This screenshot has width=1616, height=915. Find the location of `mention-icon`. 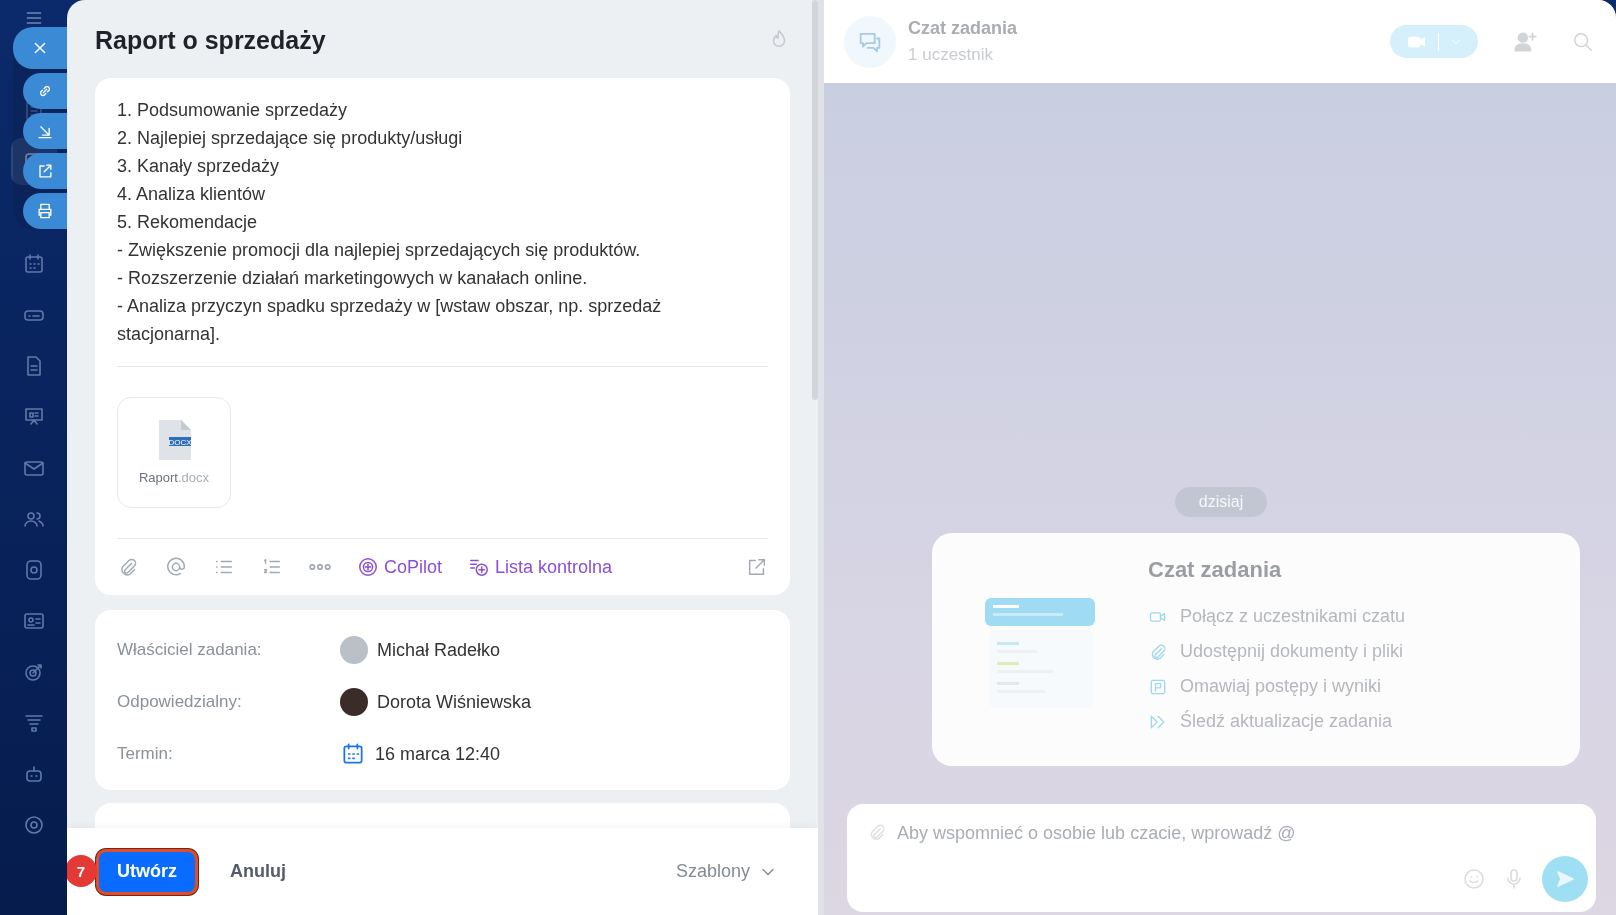

mention-icon is located at coordinates (176, 567).